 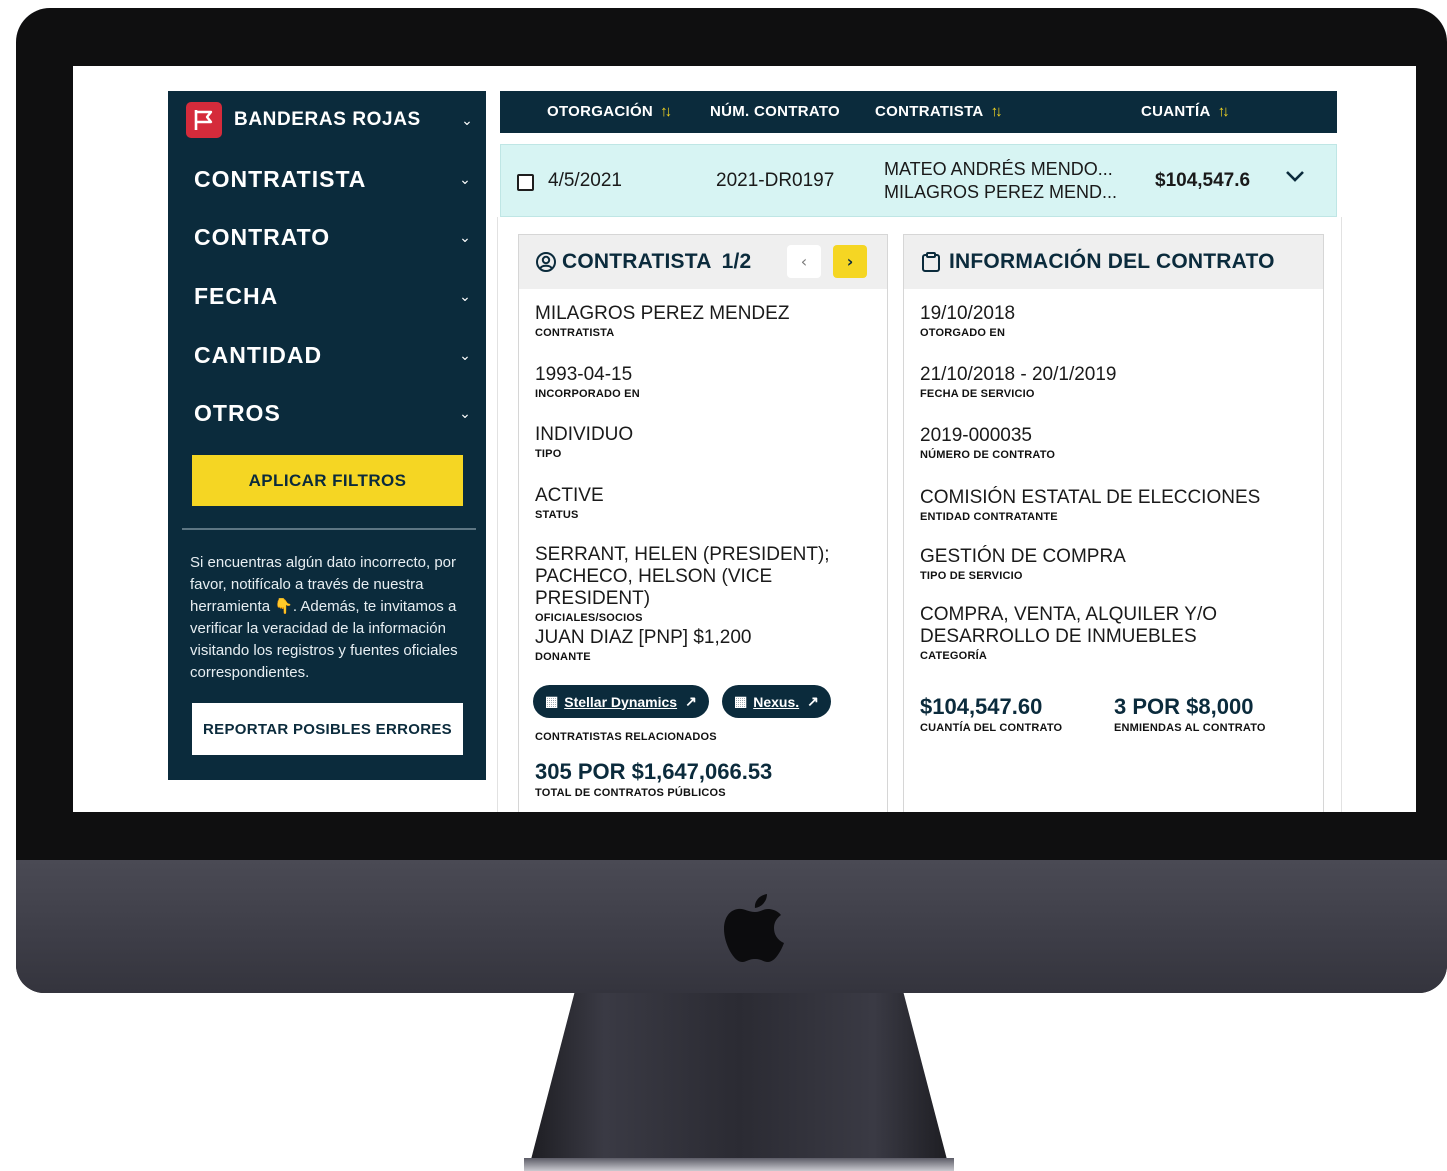 I want to click on column-label: CUANTÍA, so click(x=1176, y=111).